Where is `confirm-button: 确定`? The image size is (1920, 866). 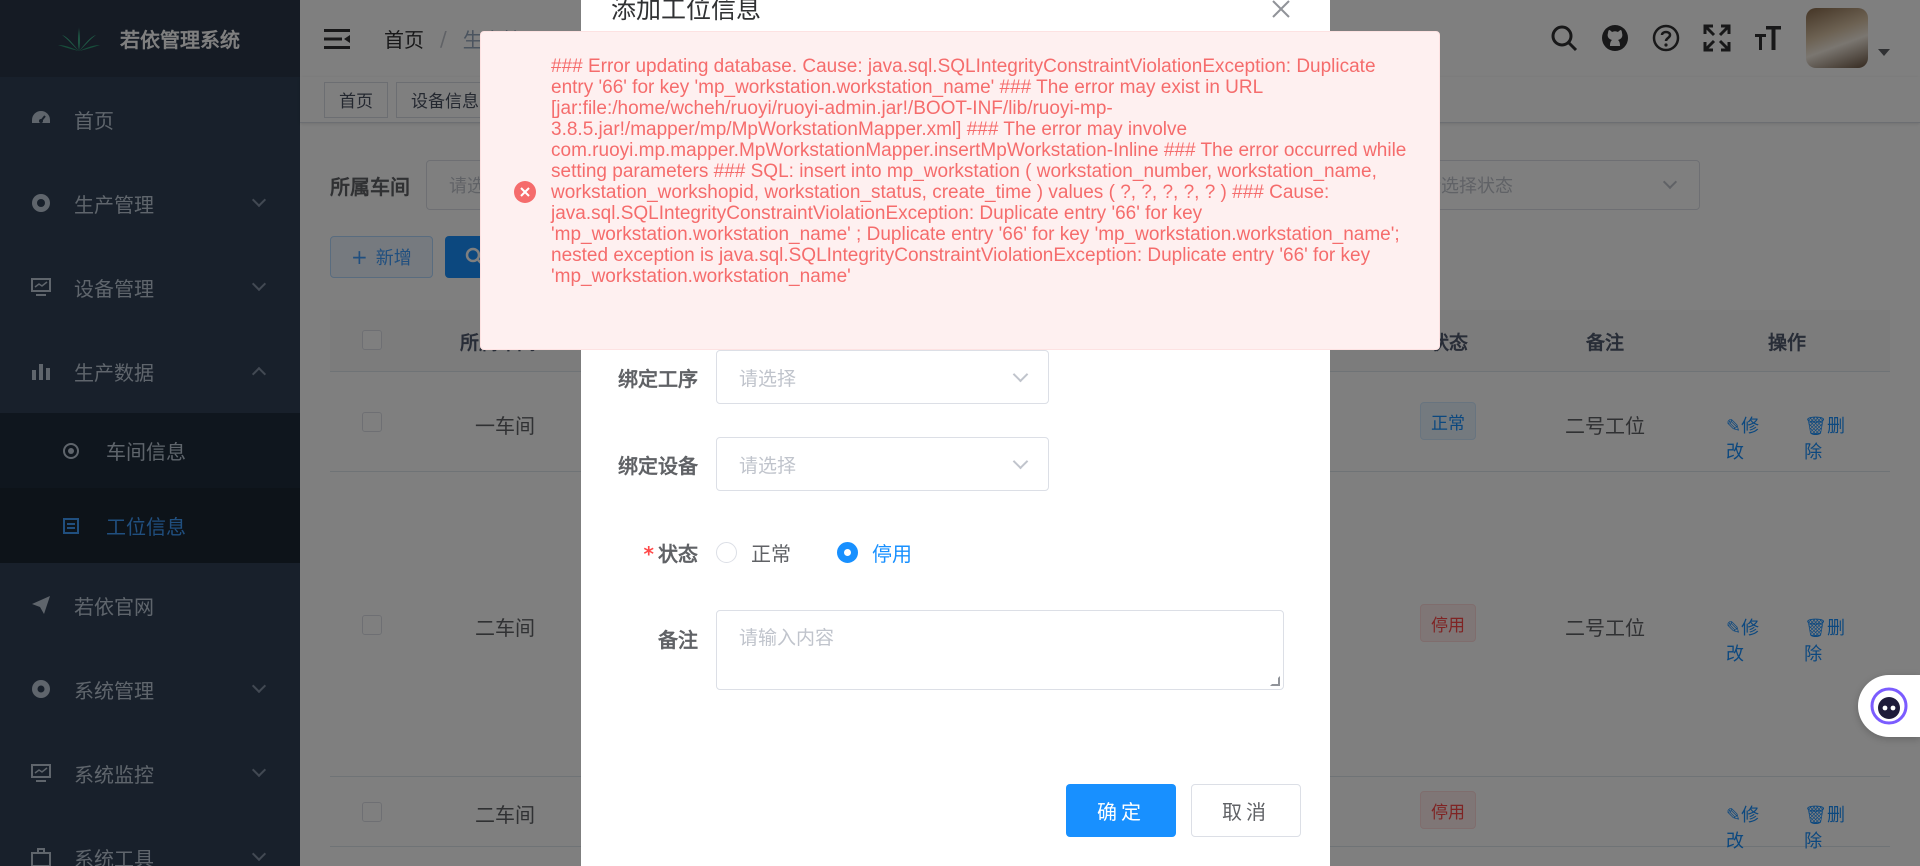 confirm-button: 确定 is located at coordinates (1121, 810).